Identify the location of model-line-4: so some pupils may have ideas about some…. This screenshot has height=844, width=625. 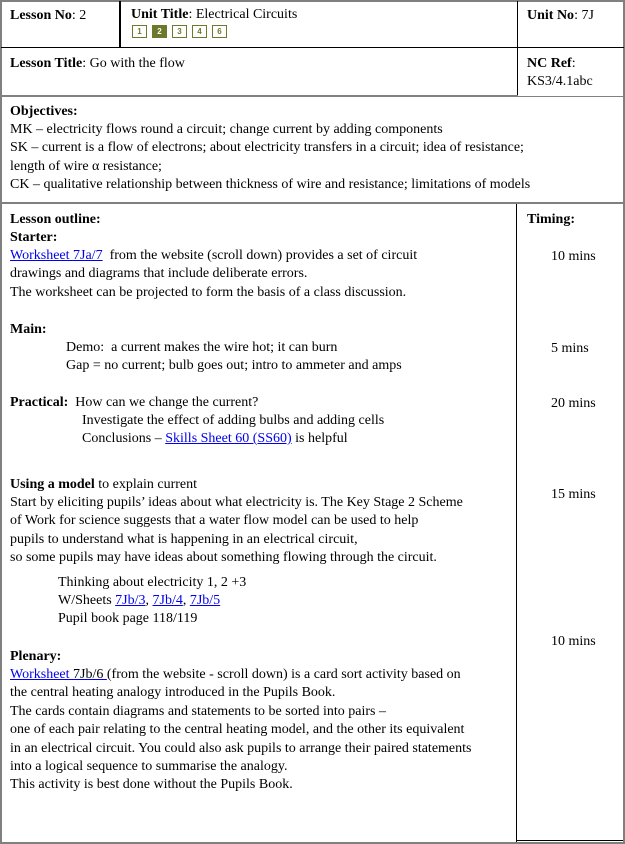
(223, 557).